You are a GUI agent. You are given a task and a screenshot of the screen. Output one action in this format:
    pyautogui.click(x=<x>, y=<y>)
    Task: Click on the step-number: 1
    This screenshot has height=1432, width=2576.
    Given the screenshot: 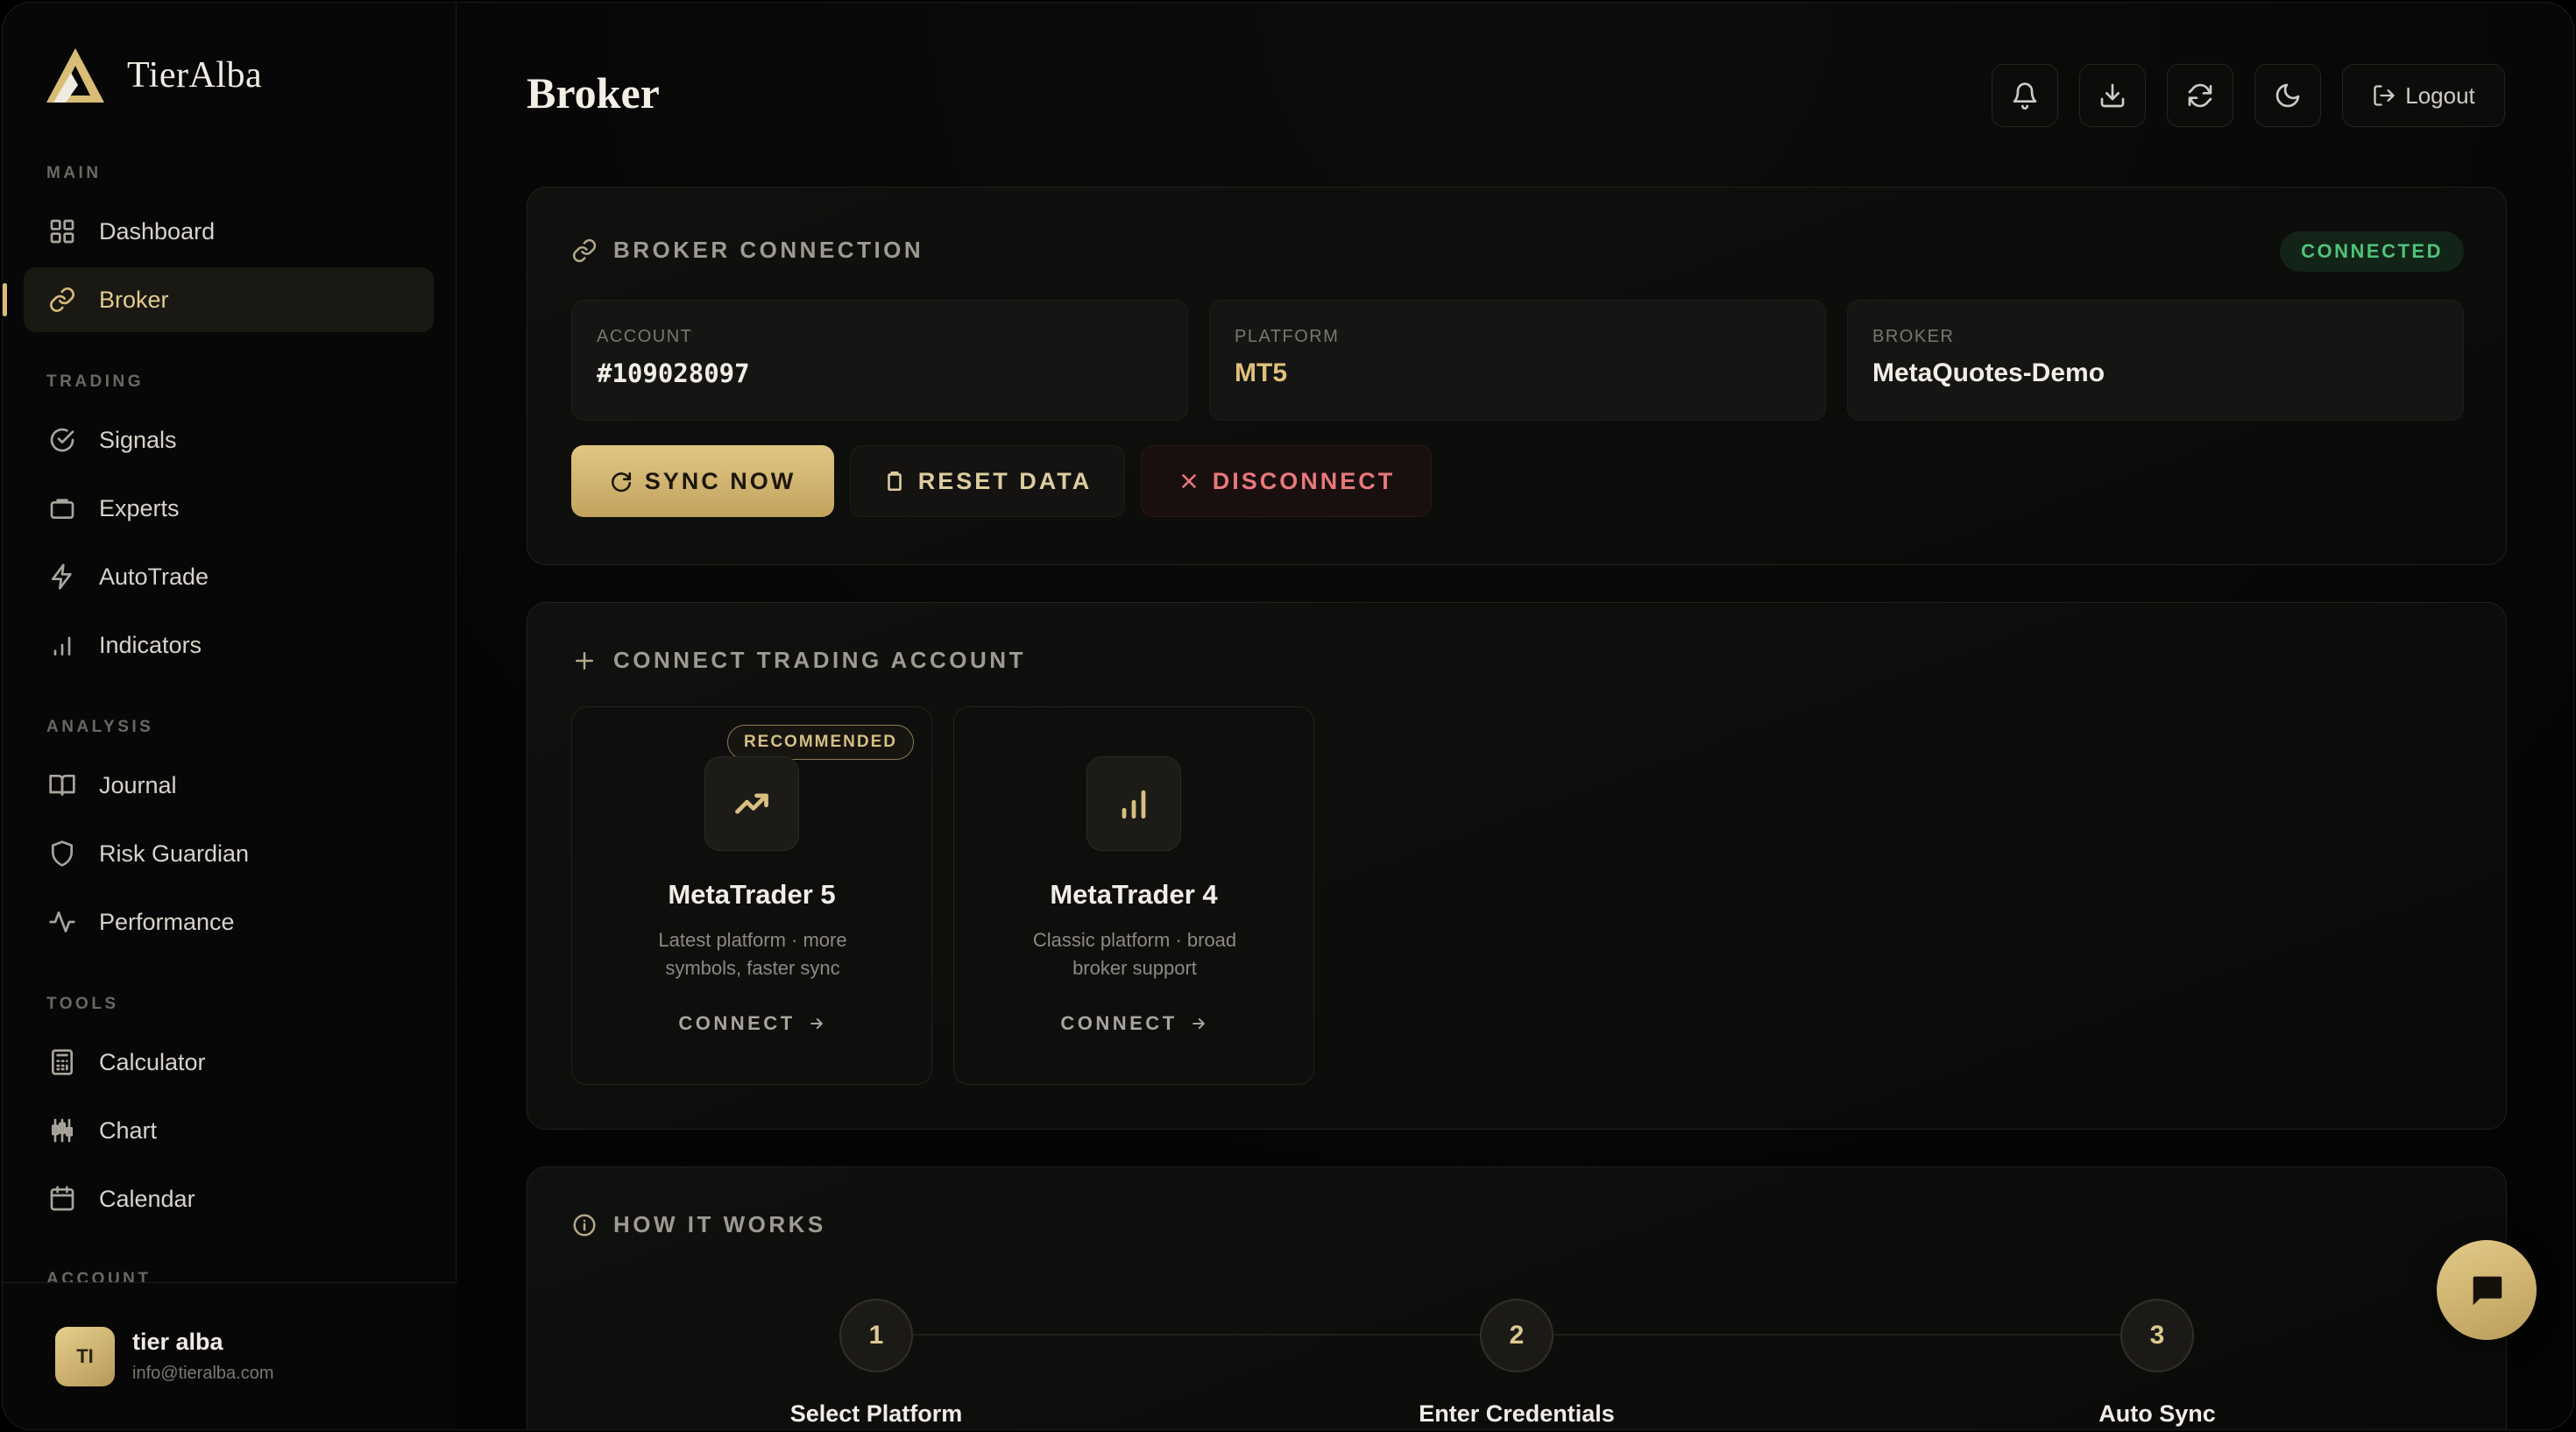 What is the action you would take?
    pyautogui.click(x=876, y=1335)
    